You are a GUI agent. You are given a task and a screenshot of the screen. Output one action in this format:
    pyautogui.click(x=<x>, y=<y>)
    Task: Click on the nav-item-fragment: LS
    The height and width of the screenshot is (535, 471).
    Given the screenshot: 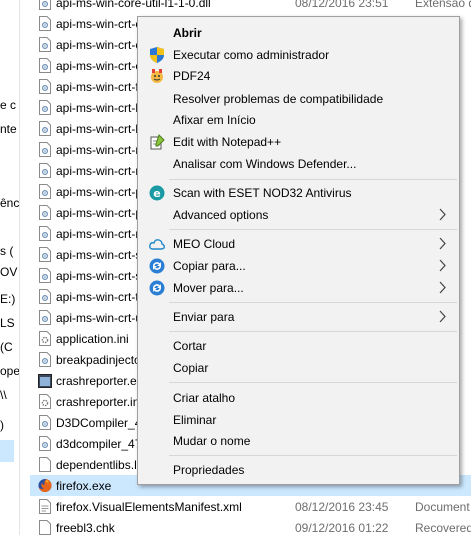 What is the action you would take?
    pyautogui.click(x=9, y=323)
    